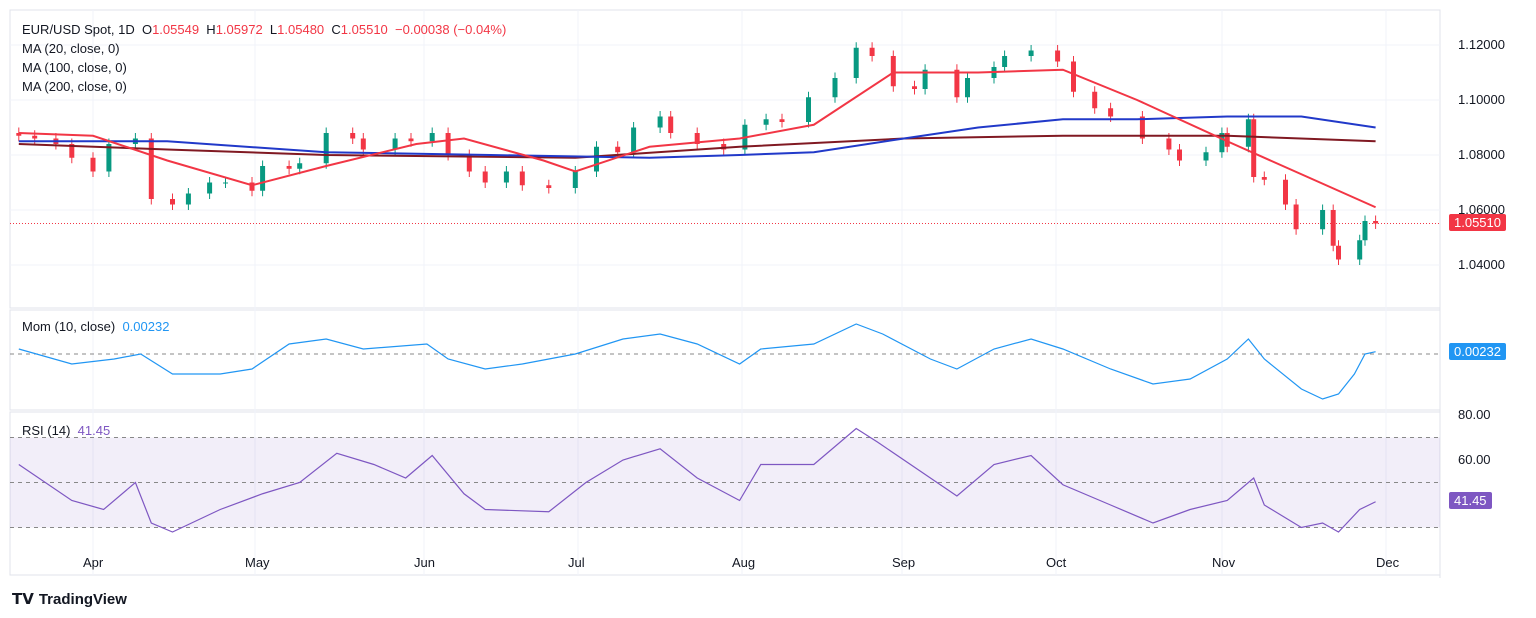 Image resolution: width=1536 pixels, height=618 pixels. What do you see at coordinates (69, 326) in the screenshot?
I see `mom-title: Mom (10, close)` at bounding box center [69, 326].